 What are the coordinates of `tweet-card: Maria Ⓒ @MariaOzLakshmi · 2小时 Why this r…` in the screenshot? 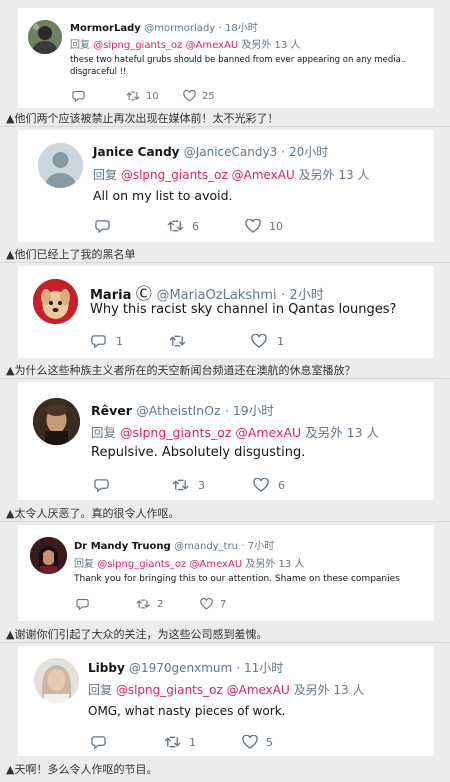 It's located at (226, 312).